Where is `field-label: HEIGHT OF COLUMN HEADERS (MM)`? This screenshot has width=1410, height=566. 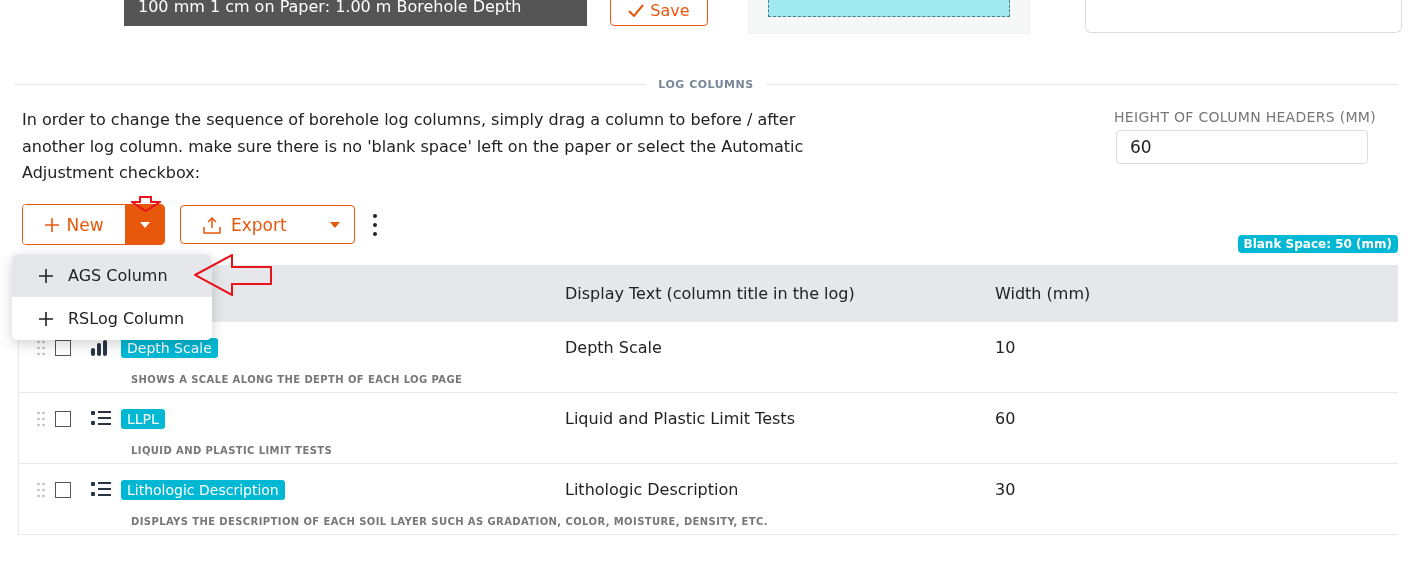
field-label: HEIGHT OF COLUMN HEADERS (MM) is located at coordinates (1245, 117).